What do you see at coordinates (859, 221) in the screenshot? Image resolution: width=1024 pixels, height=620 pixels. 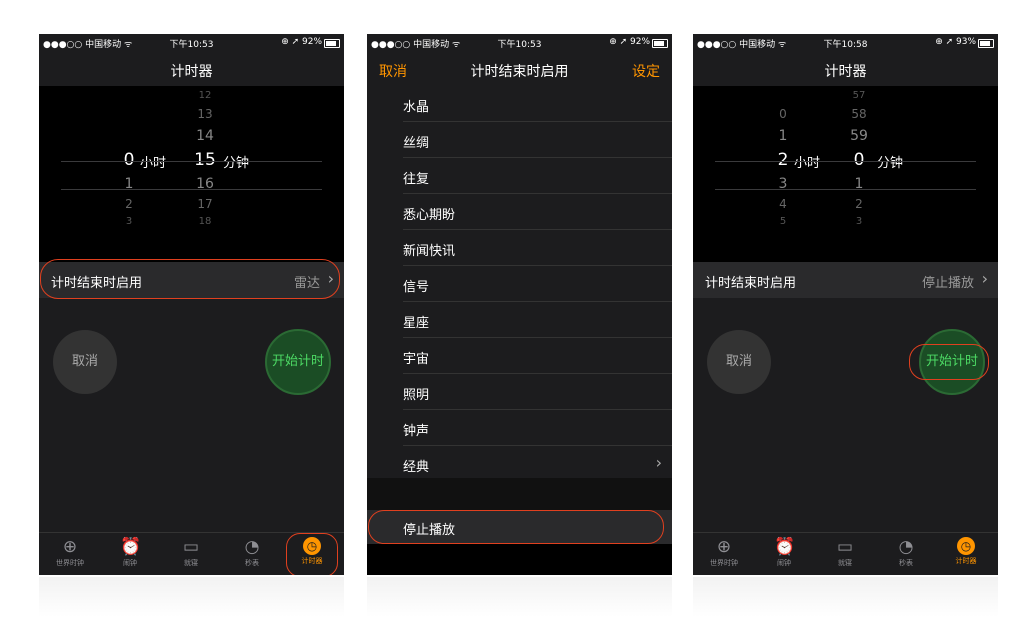 I see `picker-minute: 3` at bounding box center [859, 221].